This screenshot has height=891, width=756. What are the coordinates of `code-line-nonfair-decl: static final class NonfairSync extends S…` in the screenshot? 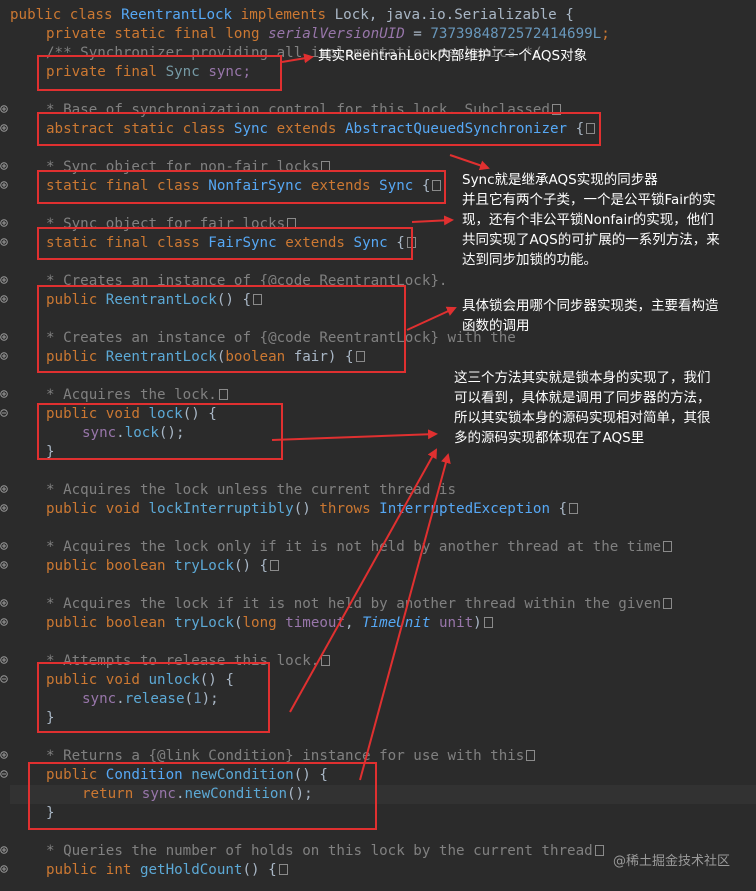 It's located at (244, 186).